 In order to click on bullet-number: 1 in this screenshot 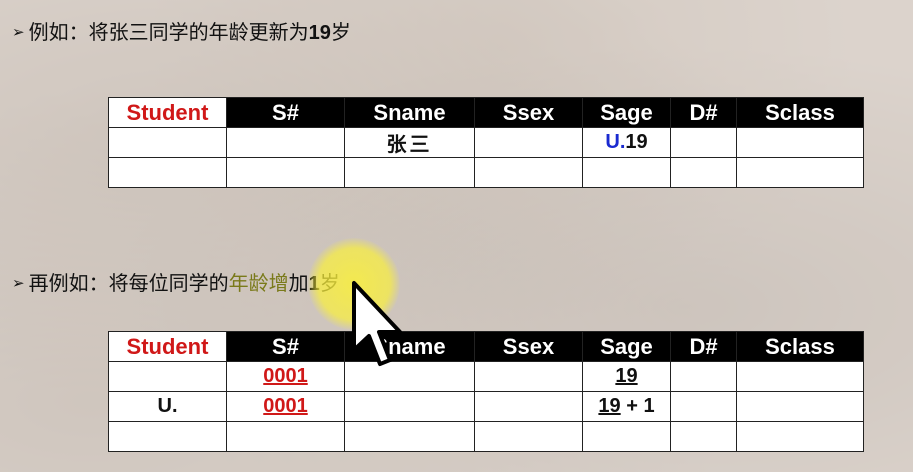, I will do `click(314, 284)`.